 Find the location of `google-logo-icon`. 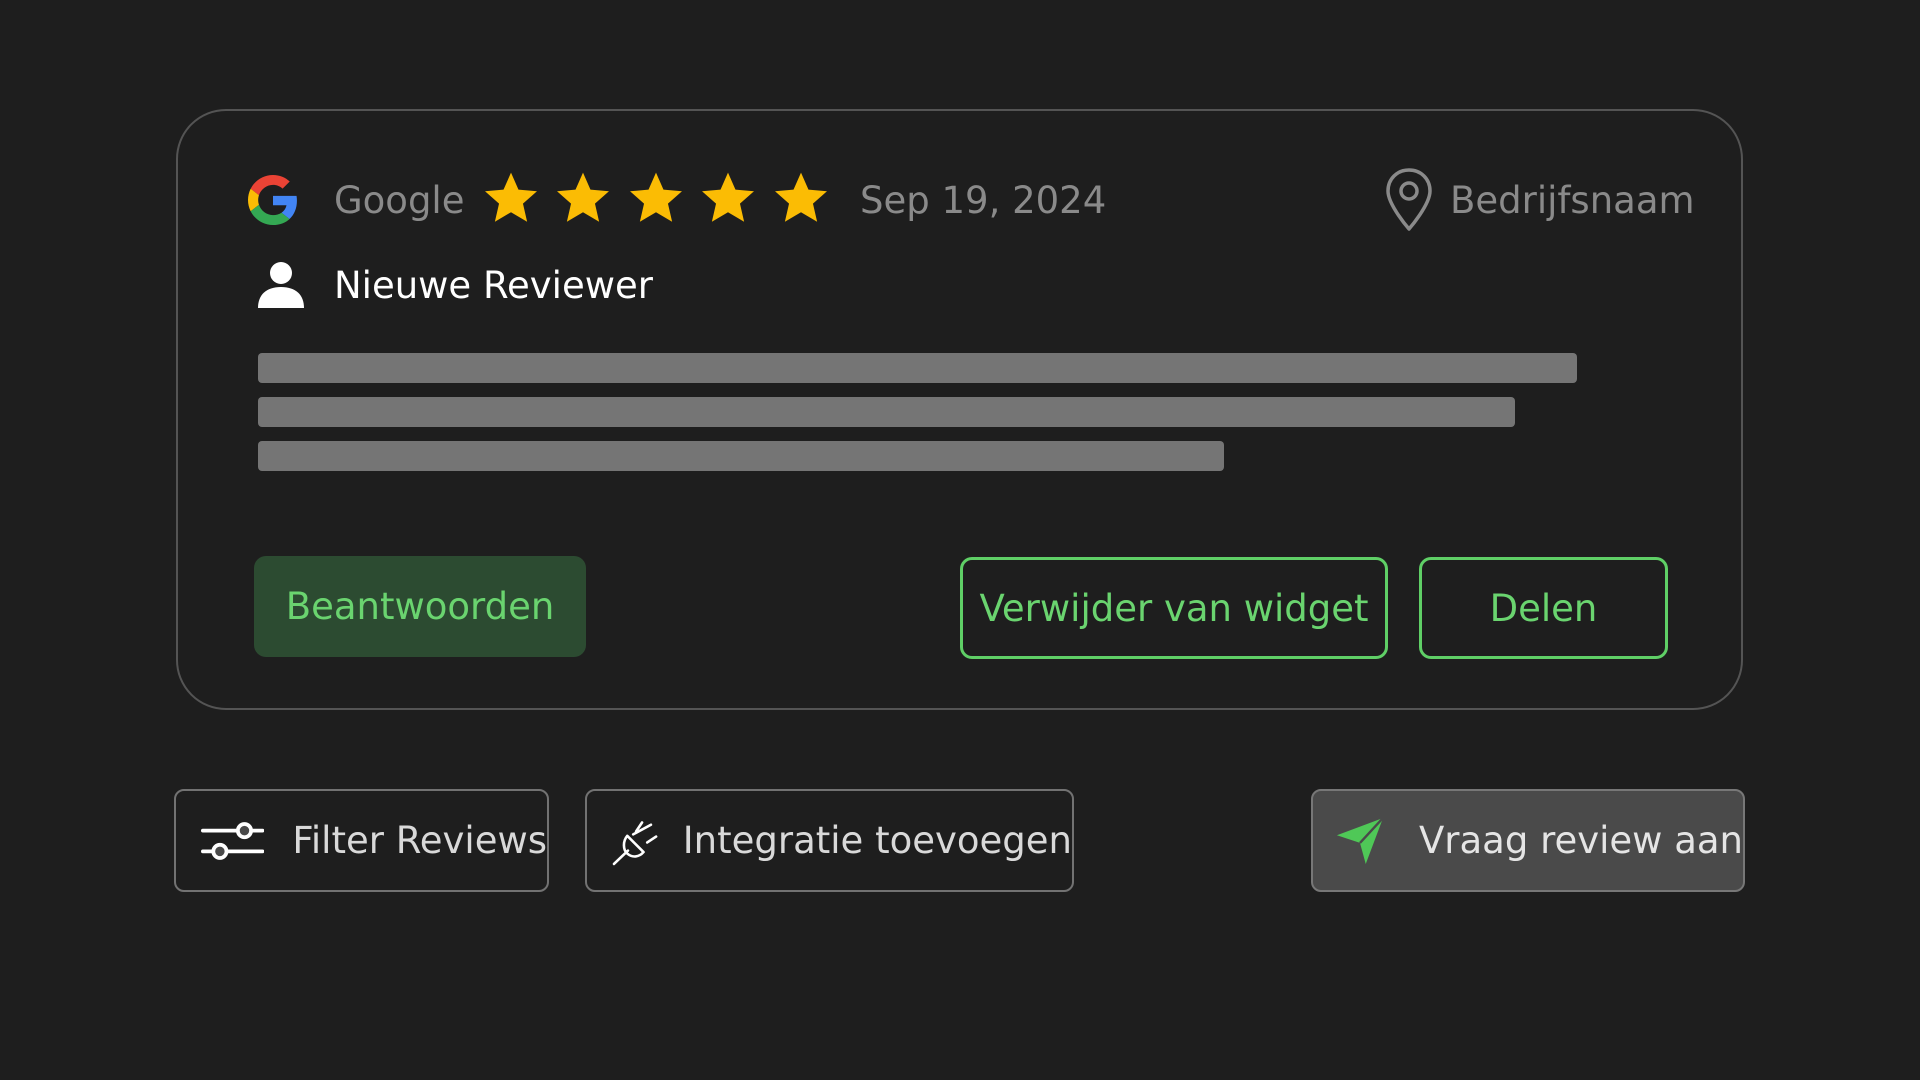

google-logo-icon is located at coordinates (272, 200).